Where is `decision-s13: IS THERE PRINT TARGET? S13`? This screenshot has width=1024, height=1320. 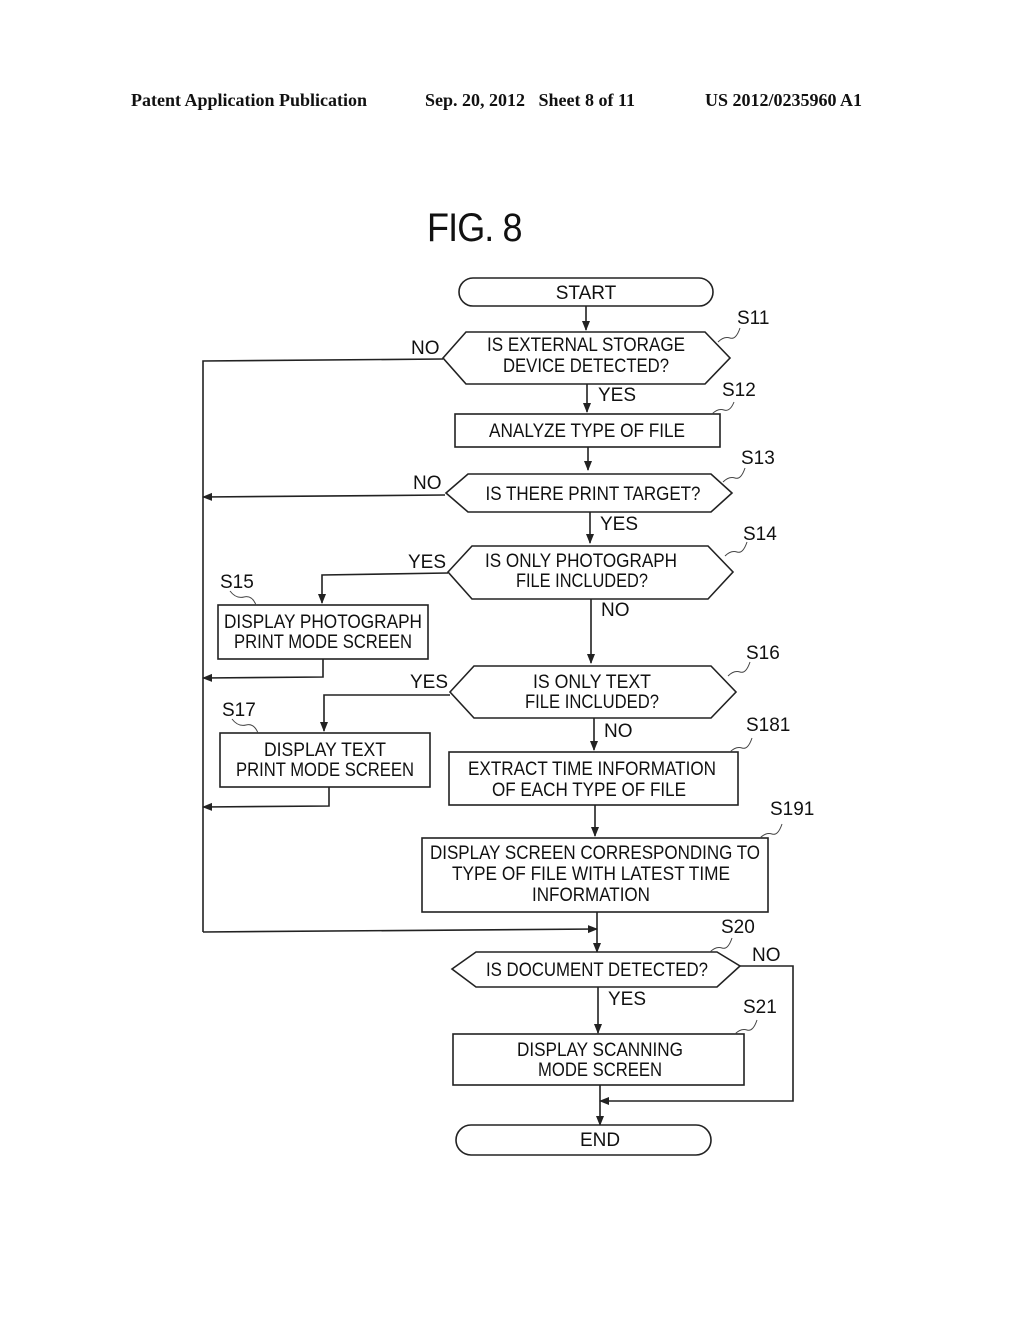
decision-s13: IS THERE PRINT TARGET? S13 is located at coordinates (609, 480).